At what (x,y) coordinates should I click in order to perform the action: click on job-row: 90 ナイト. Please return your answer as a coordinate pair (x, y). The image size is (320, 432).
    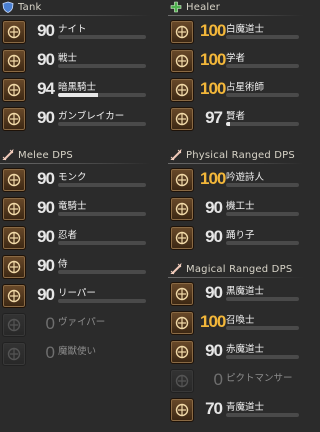
    Looking at the image, I should click on (75, 33).